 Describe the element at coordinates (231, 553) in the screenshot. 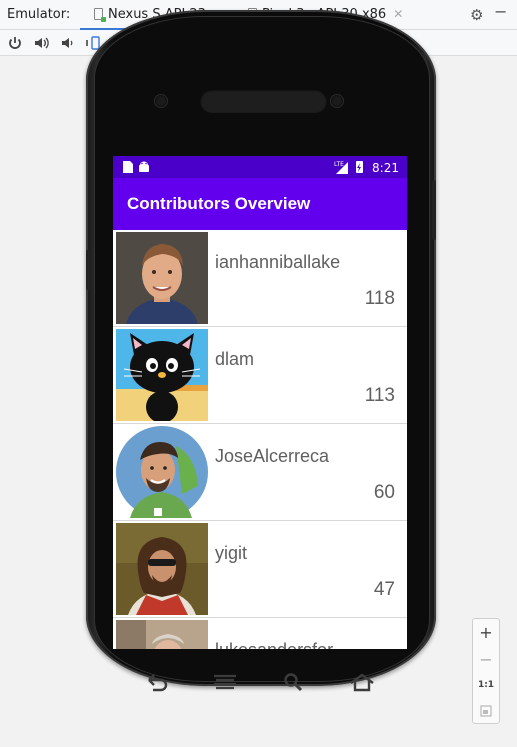

I see `contributor-login: yigit` at that location.